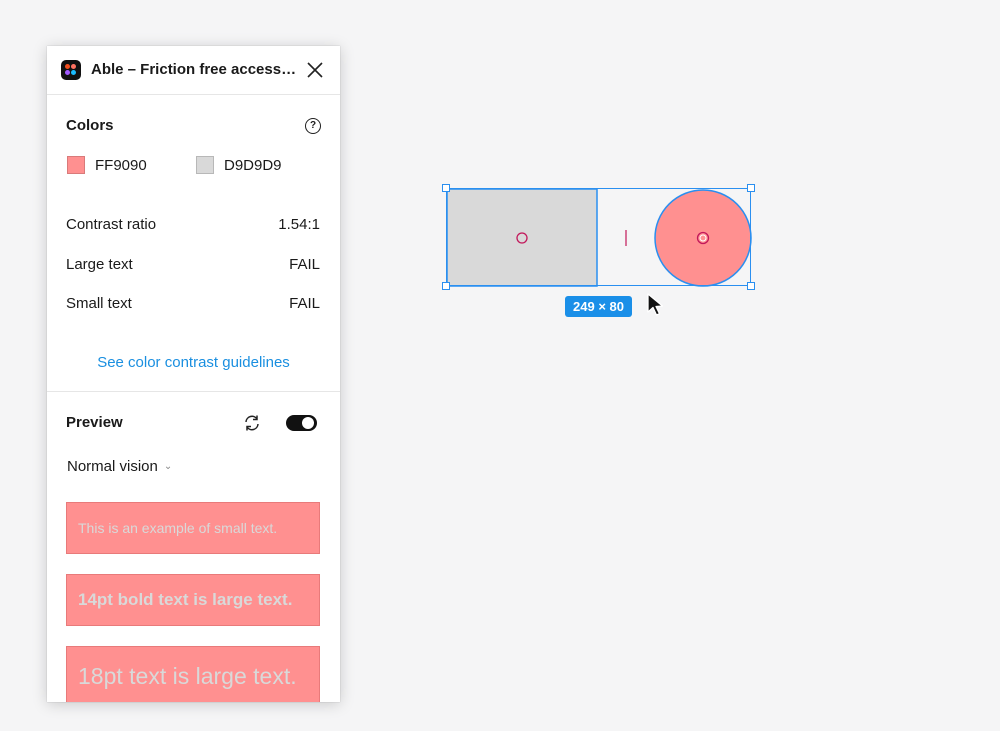 This screenshot has height=731, width=1000. I want to click on preview-toggle, so click(301, 423).